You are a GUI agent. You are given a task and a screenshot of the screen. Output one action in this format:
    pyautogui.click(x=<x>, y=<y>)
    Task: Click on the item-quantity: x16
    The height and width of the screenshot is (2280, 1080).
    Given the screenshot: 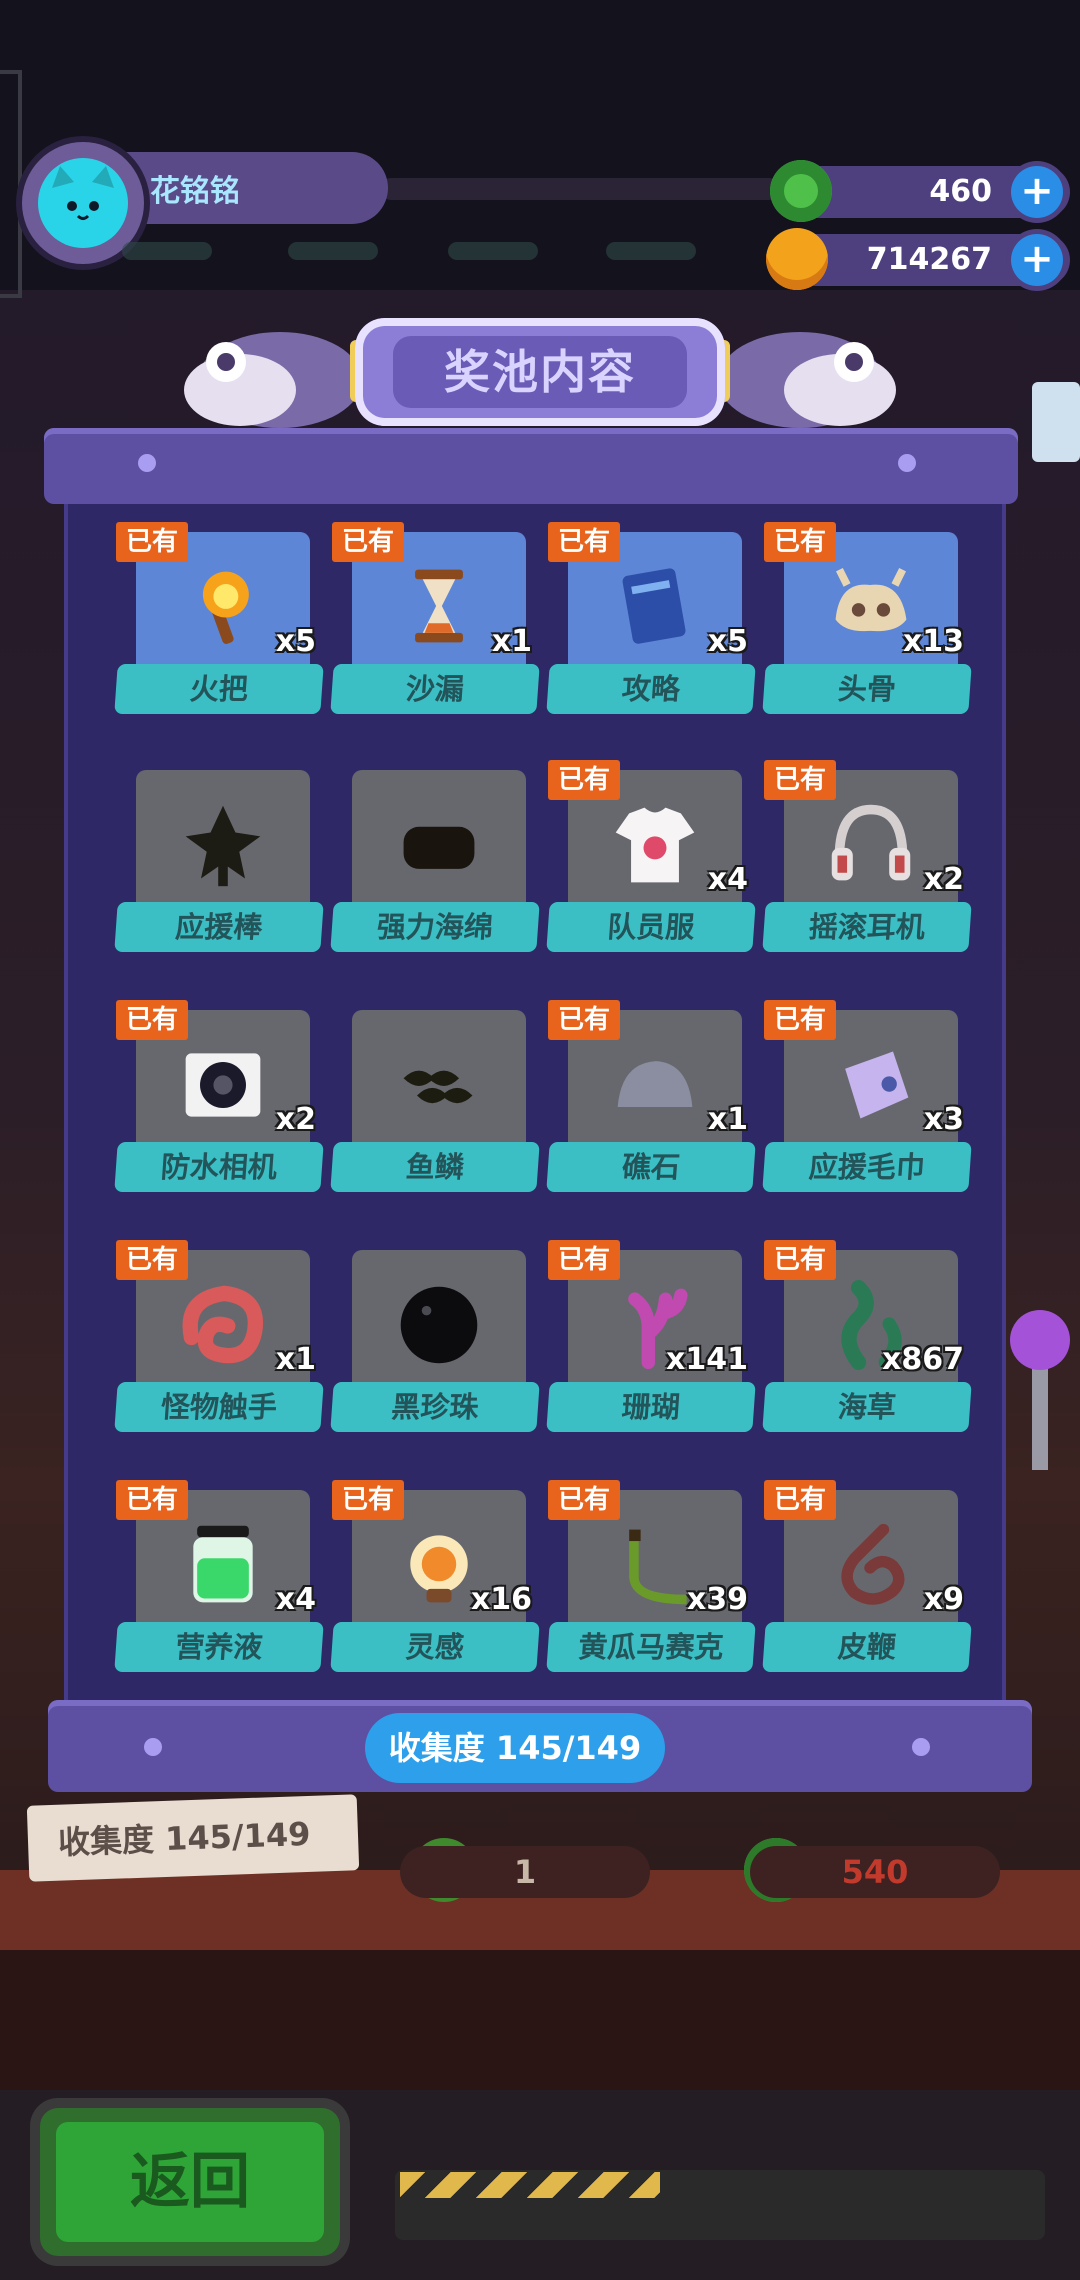 What is the action you would take?
    pyautogui.click(x=501, y=1599)
    